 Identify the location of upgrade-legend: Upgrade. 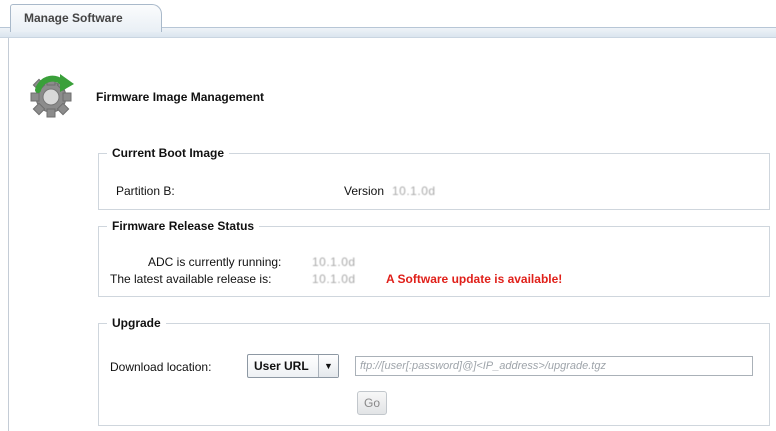
(136, 323).